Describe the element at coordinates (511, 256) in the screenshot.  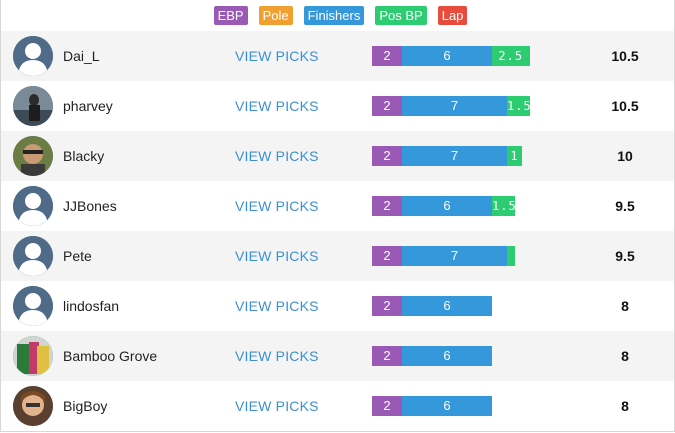
I see `pos-bp-segment` at that location.